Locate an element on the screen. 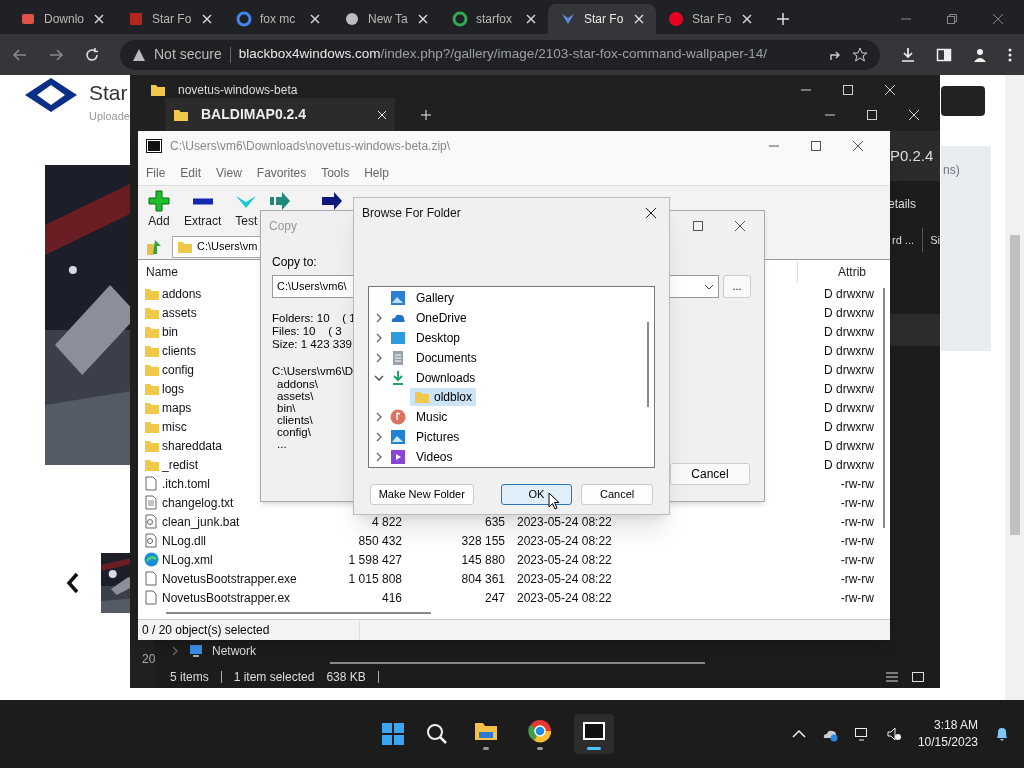 The width and height of the screenshot is (1024, 768). mute-icon is located at coordinates (893, 734).